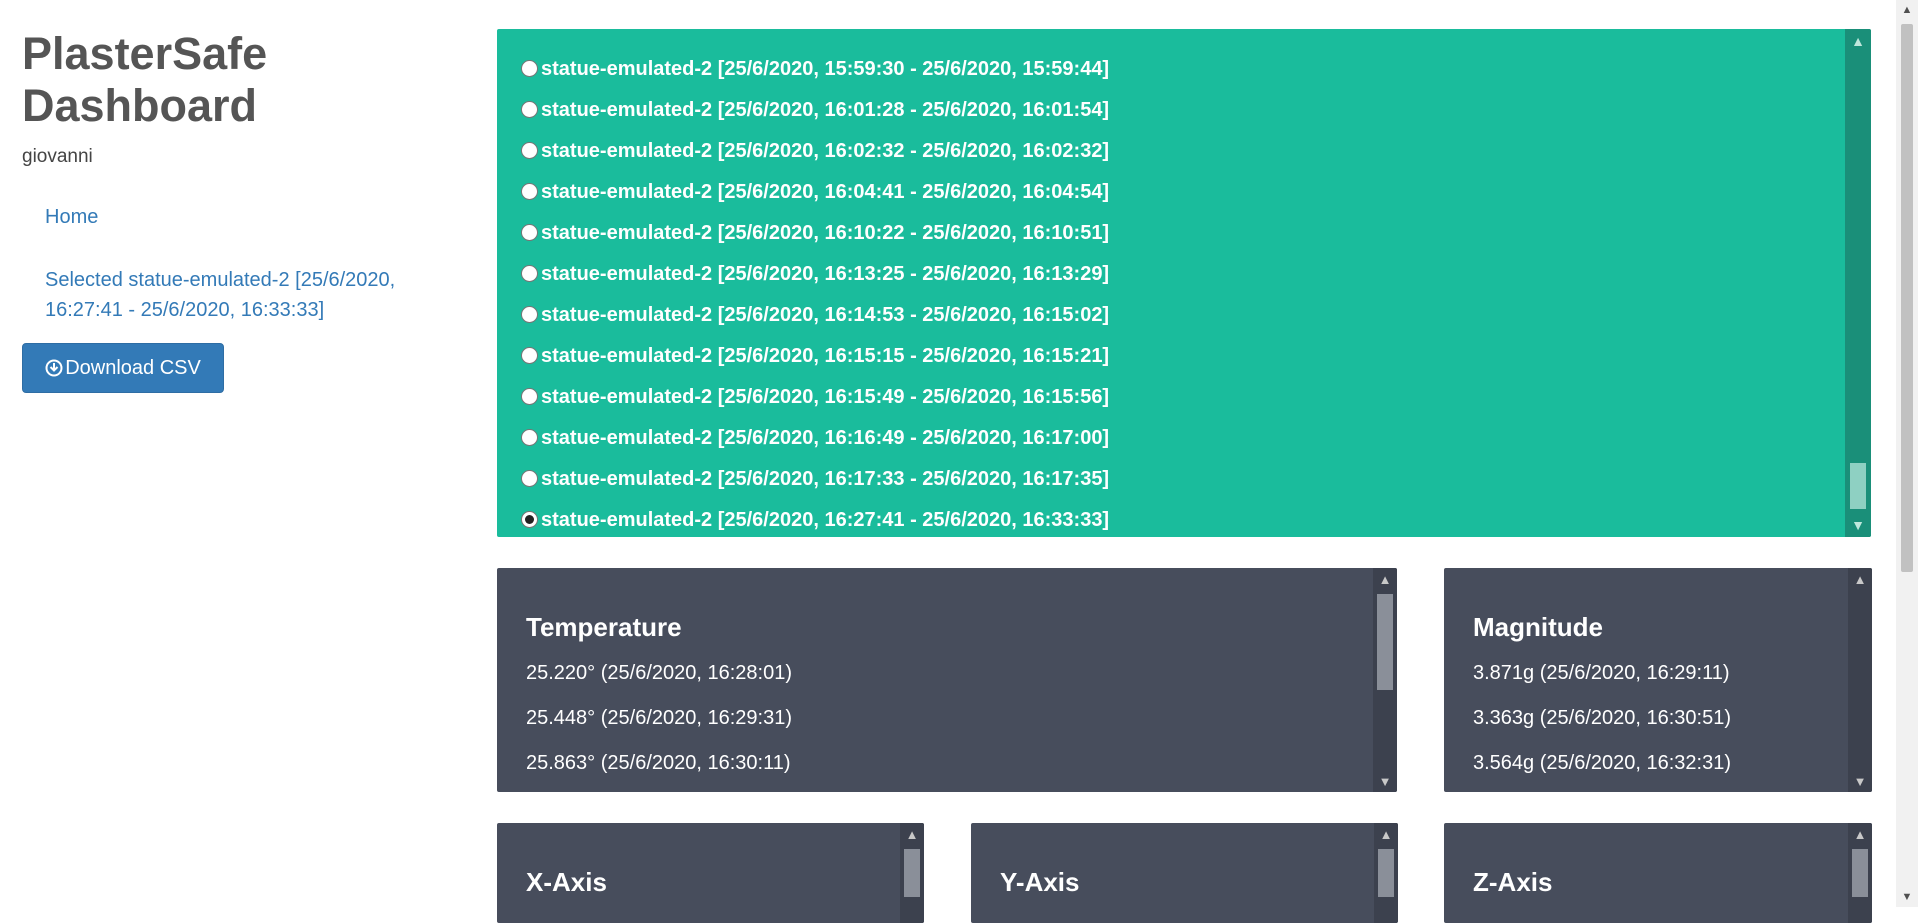  What do you see at coordinates (1040, 882) in the screenshot?
I see `y-axis-title: Y-Axis` at bounding box center [1040, 882].